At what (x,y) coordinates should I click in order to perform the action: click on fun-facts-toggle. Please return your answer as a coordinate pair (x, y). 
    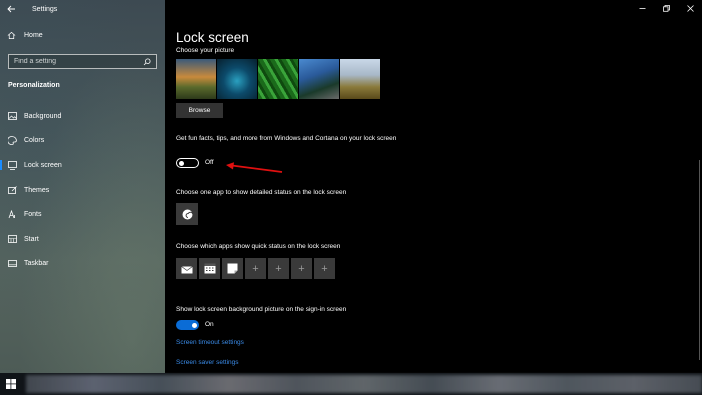
    Looking at the image, I should click on (187, 163).